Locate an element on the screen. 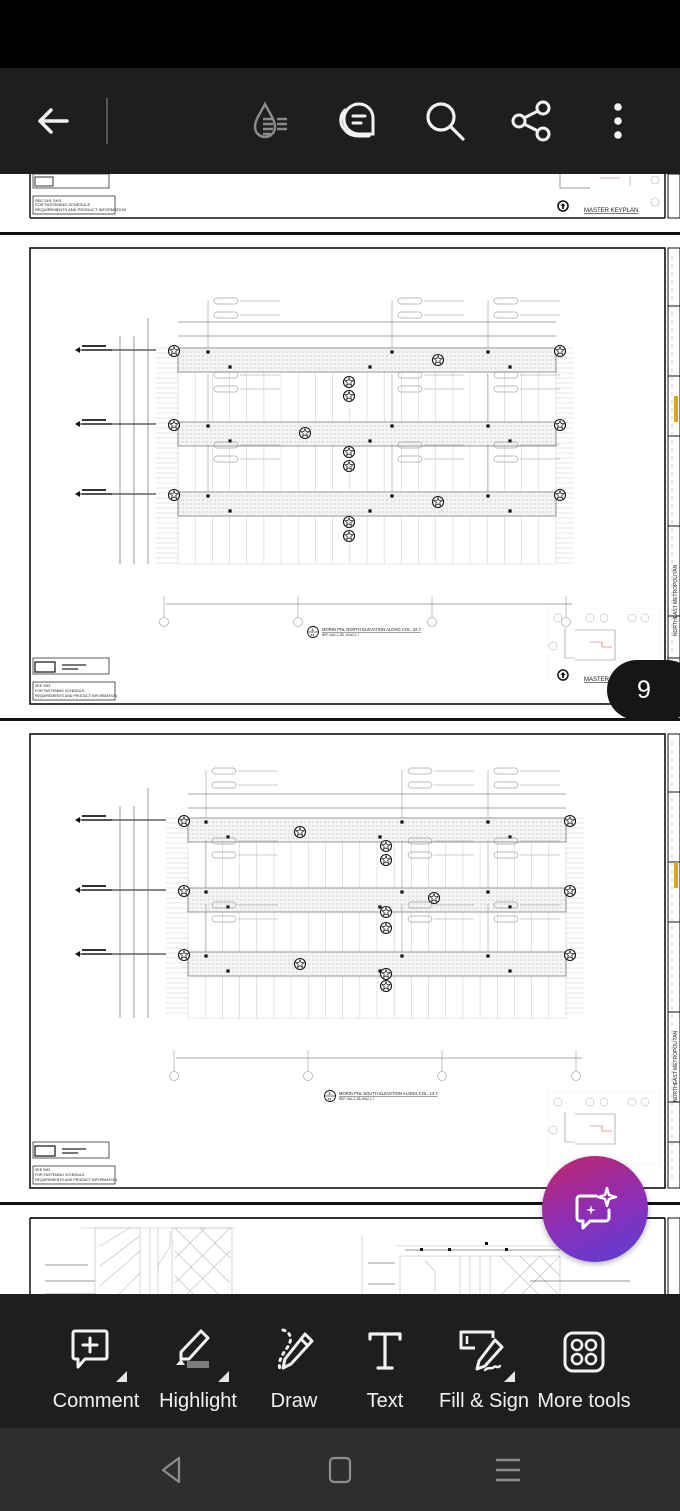 This screenshot has width=680, height=1511. tool-text: Text is located at coordinates (385, 1361).